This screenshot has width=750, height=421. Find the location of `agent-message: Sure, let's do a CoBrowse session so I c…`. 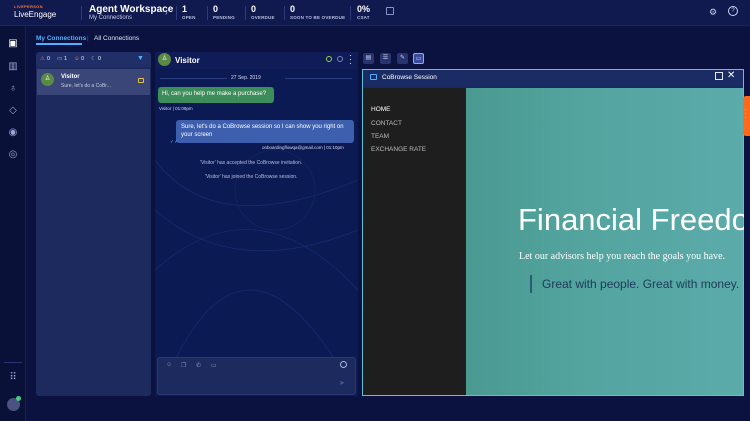

agent-message: Sure, let's do a CoBrowse session so I c… is located at coordinates (265, 131).